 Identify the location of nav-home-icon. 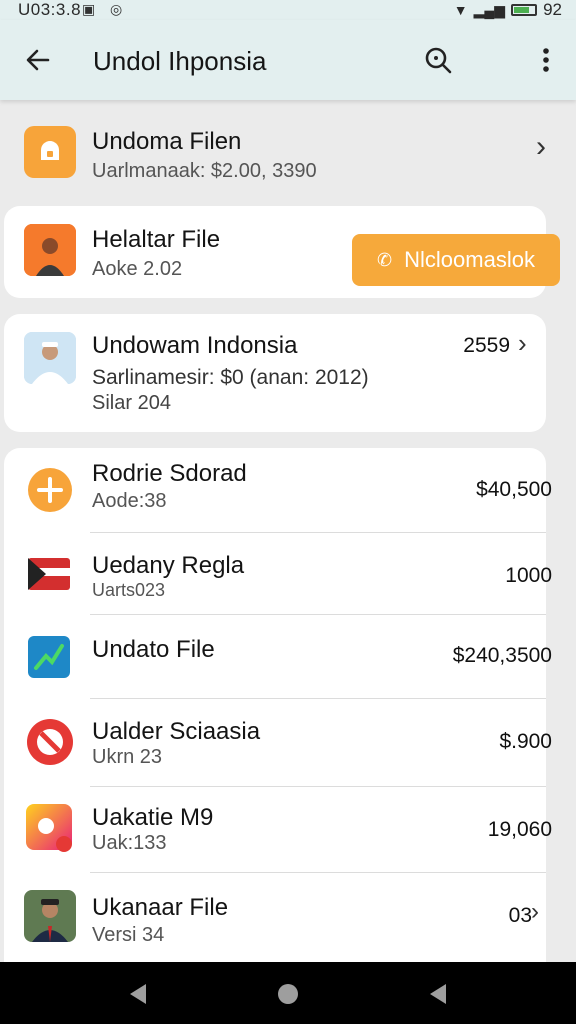
(288, 994).